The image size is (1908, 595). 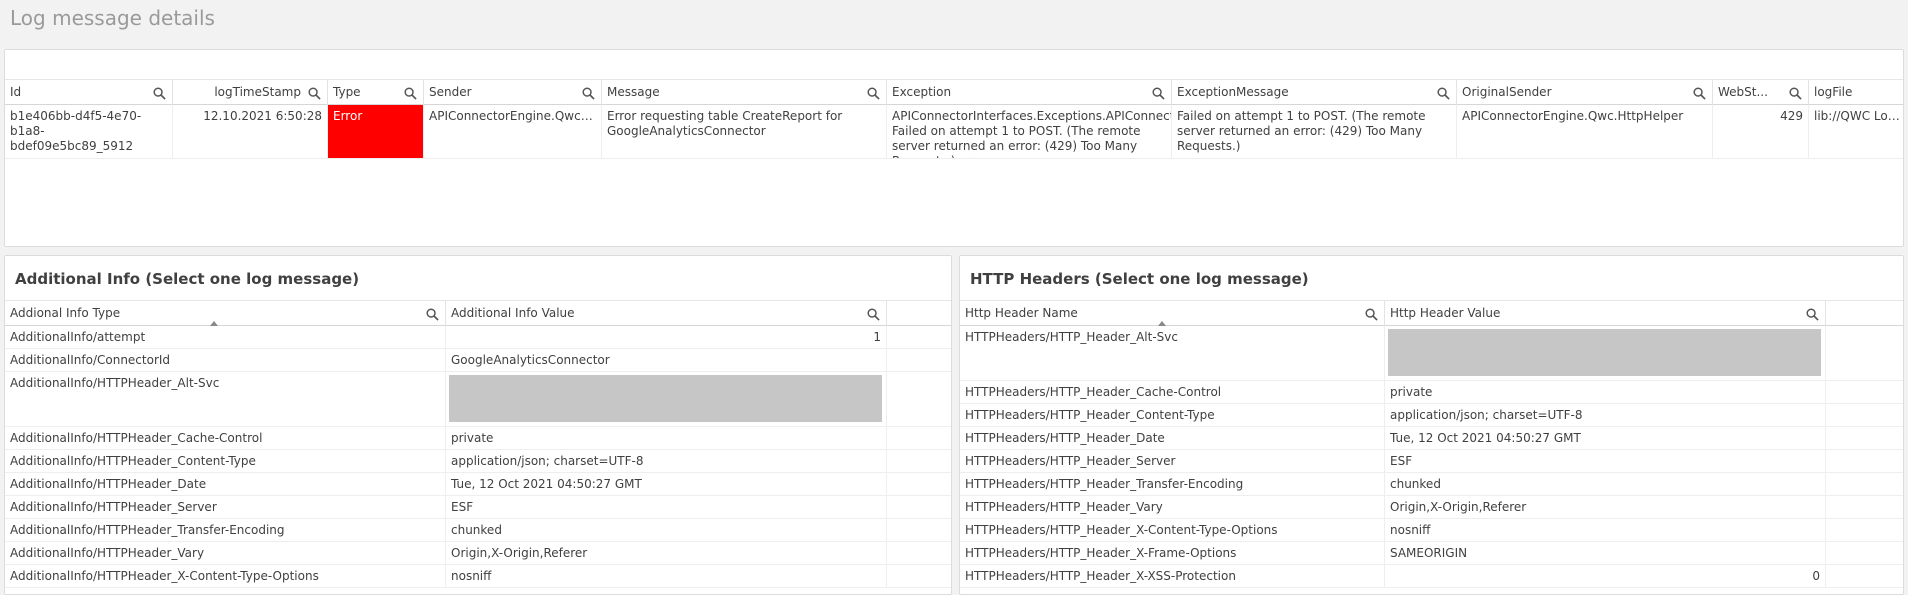 I want to click on cell-header-name: HTTPHeaders/HTTP_Header_Content-Type, so click(x=1172, y=415).